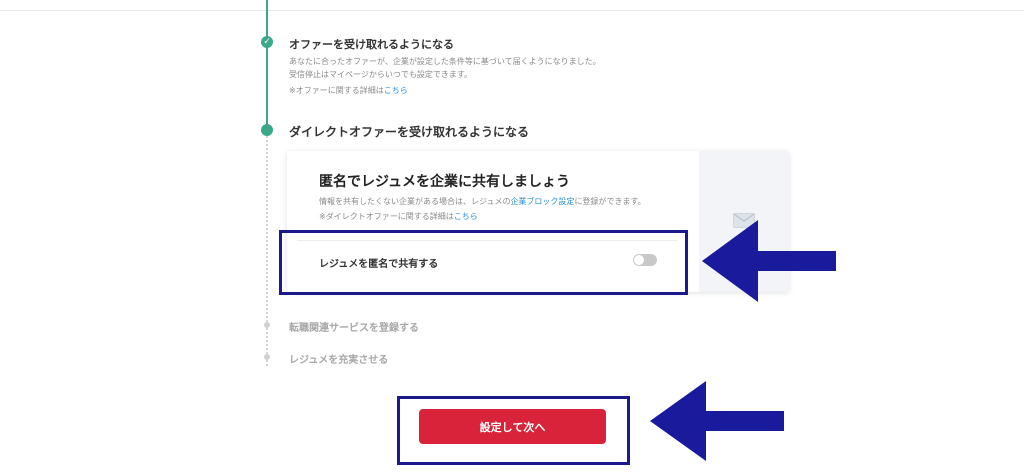 Image resolution: width=1024 pixels, height=476 pixels. I want to click on step-active-dot-icon, so click(267, 130).